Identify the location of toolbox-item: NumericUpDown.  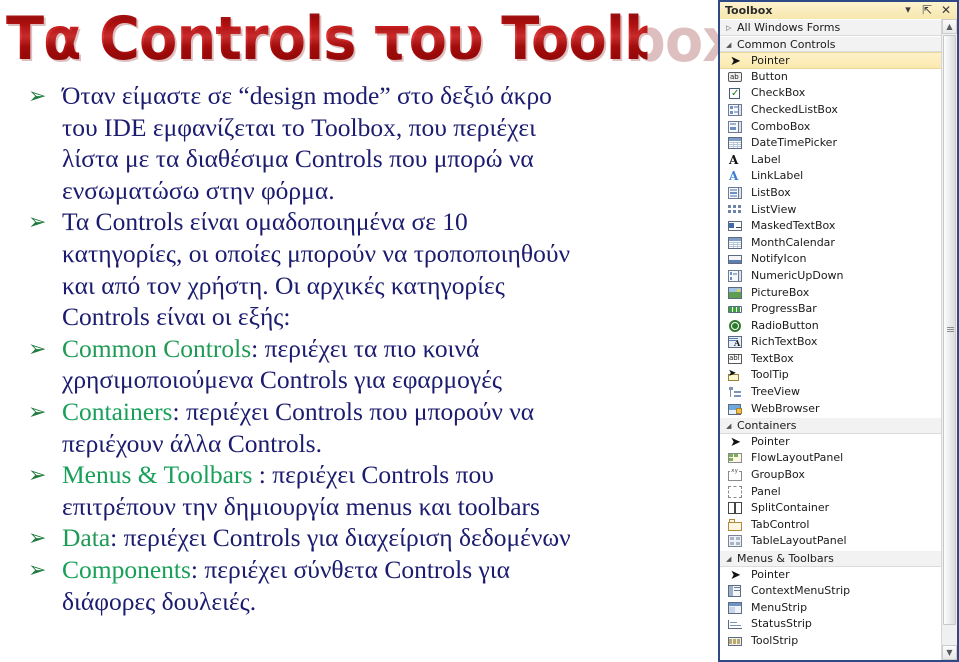
(830, 276).